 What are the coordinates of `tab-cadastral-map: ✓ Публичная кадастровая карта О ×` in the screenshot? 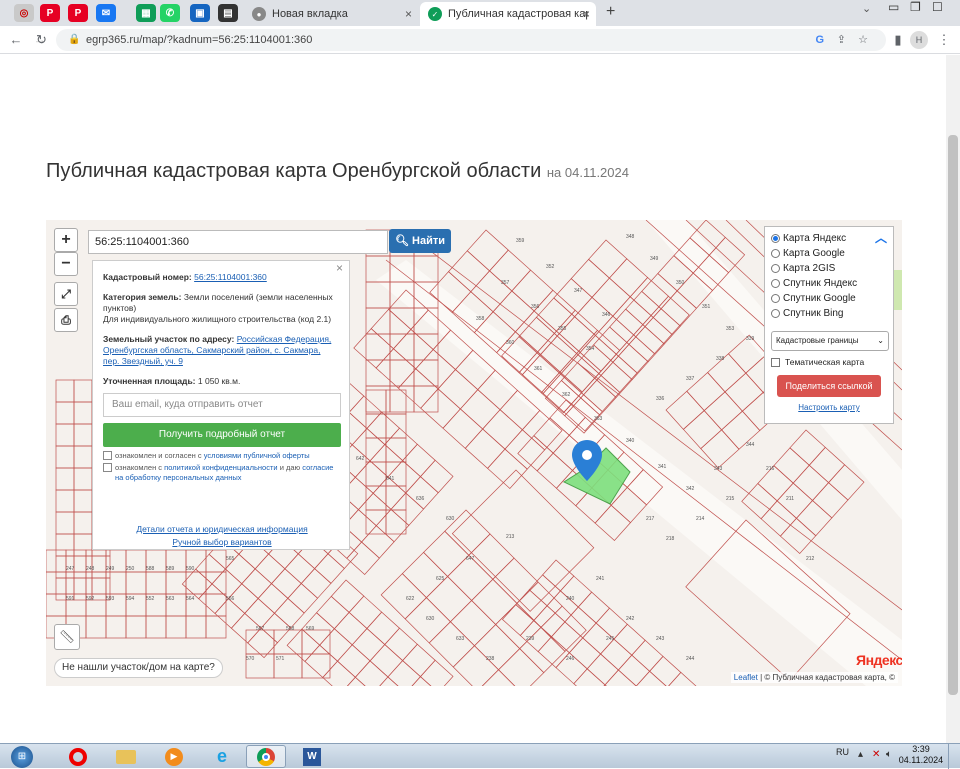 It's located at (508, 14).